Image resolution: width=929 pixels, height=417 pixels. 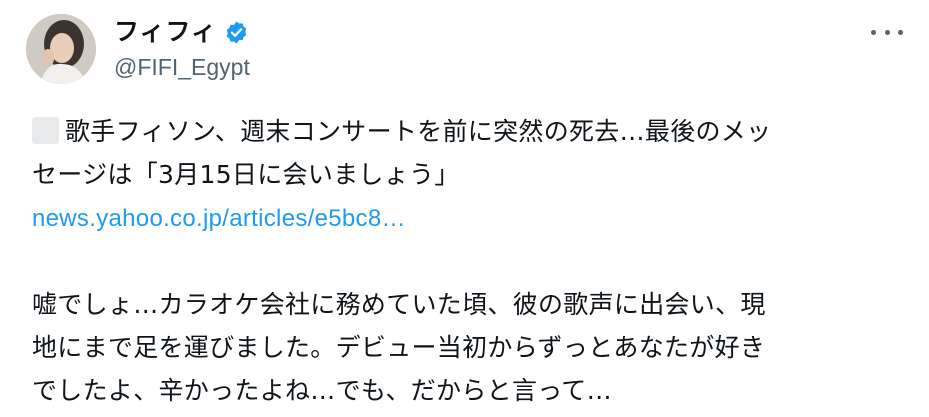 I want to click on tweet-headline-line-1: 歌手フィソン、週末コンサートを前に突然の死去…最後のメッ, so click(x=472, y=131).